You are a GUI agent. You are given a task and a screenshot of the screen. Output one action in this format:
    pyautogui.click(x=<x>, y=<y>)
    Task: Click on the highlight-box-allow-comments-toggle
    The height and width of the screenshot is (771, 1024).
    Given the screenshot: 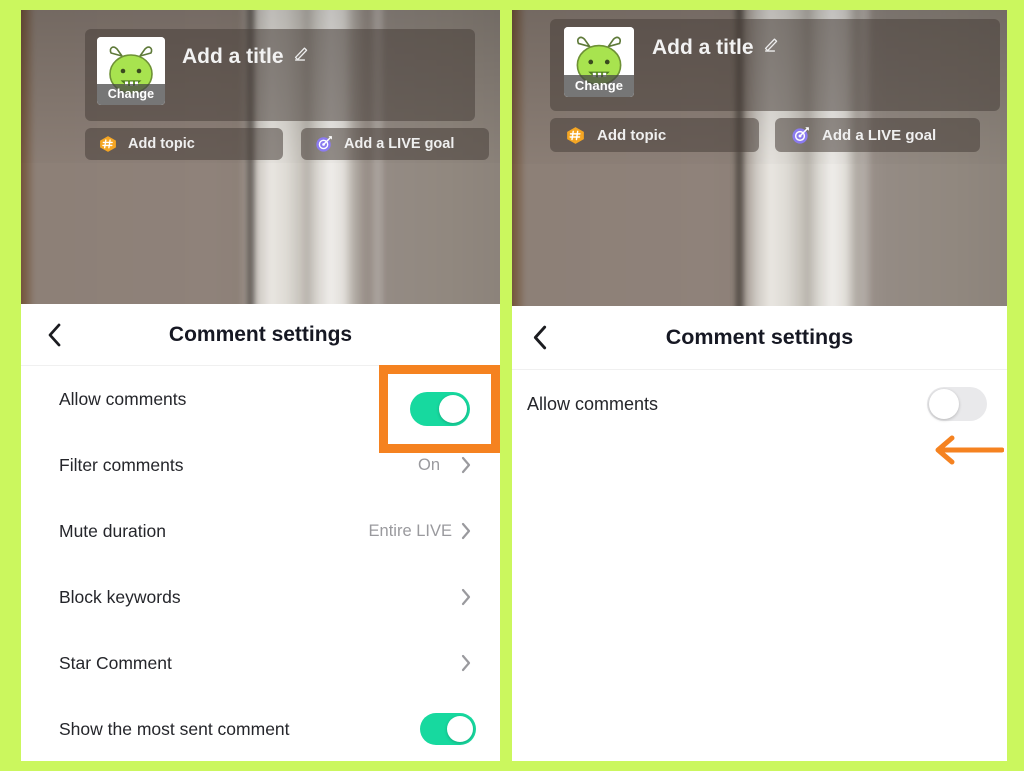 What is the action you would take?
    pyautogui.click(x=439, y=409)
    